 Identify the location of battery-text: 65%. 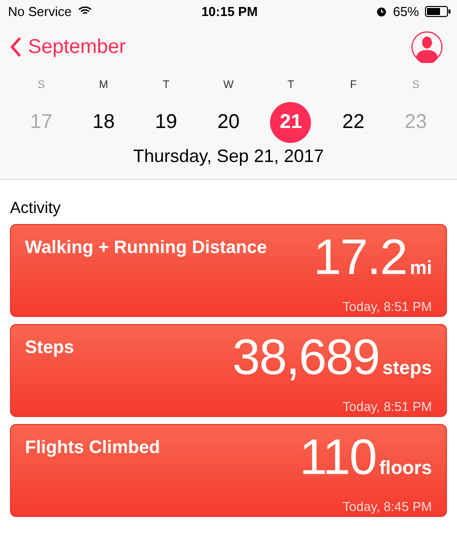
(405, 11).